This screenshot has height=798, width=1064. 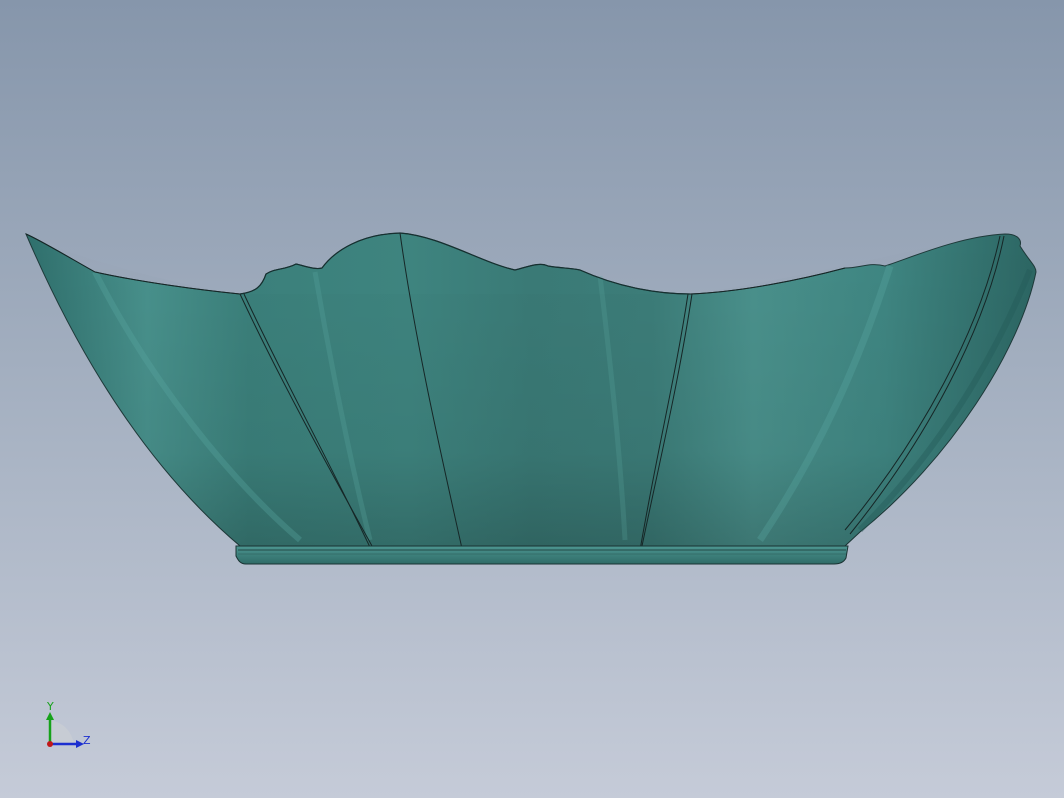 What do you see at coordinates (50, 744) in the screenshot?
I see `origin-dot` at bounding box center [50, 744].